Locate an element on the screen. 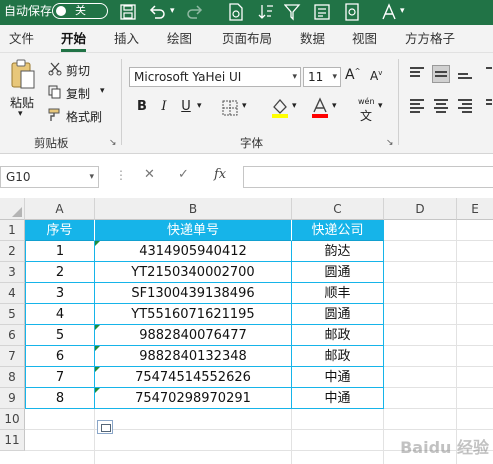 The width and height of the screenshot is (493, 464). copy-dropdown-icon: ▾ is located at coordinates (102, 91).